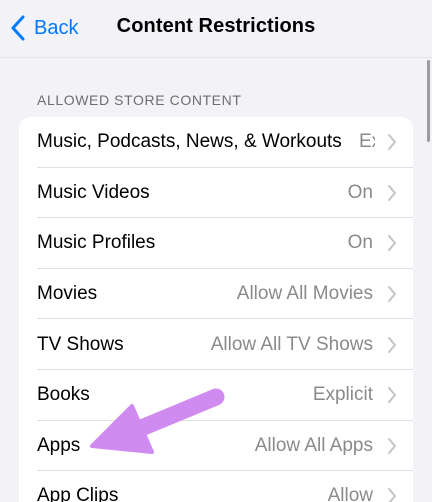  I want to click on row-value: Allow All Movies, so click(304, 294).